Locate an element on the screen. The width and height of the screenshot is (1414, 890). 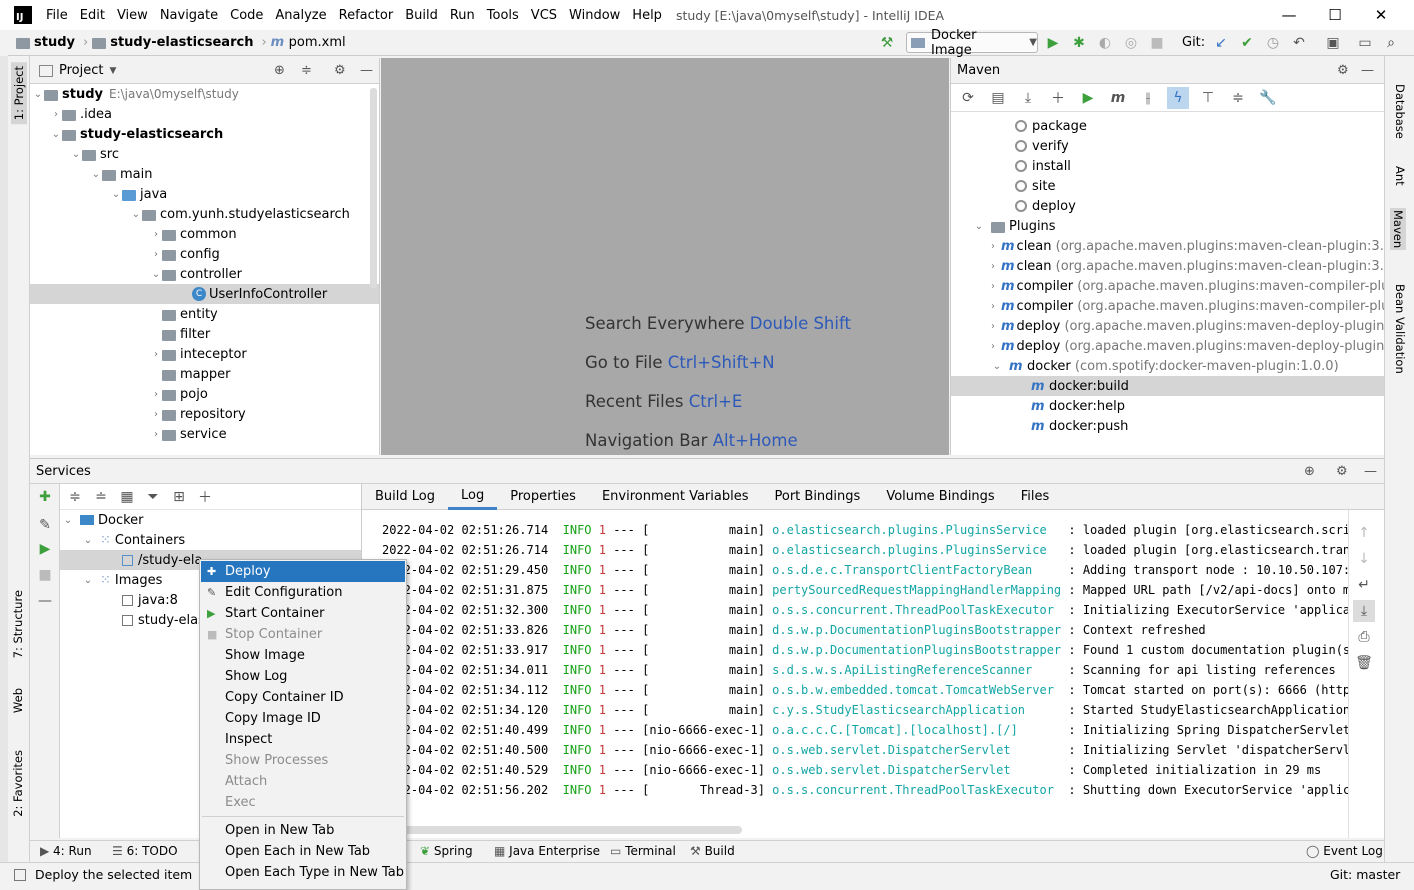
goal-item: m docker:push is located at coordinates (1167, 426).